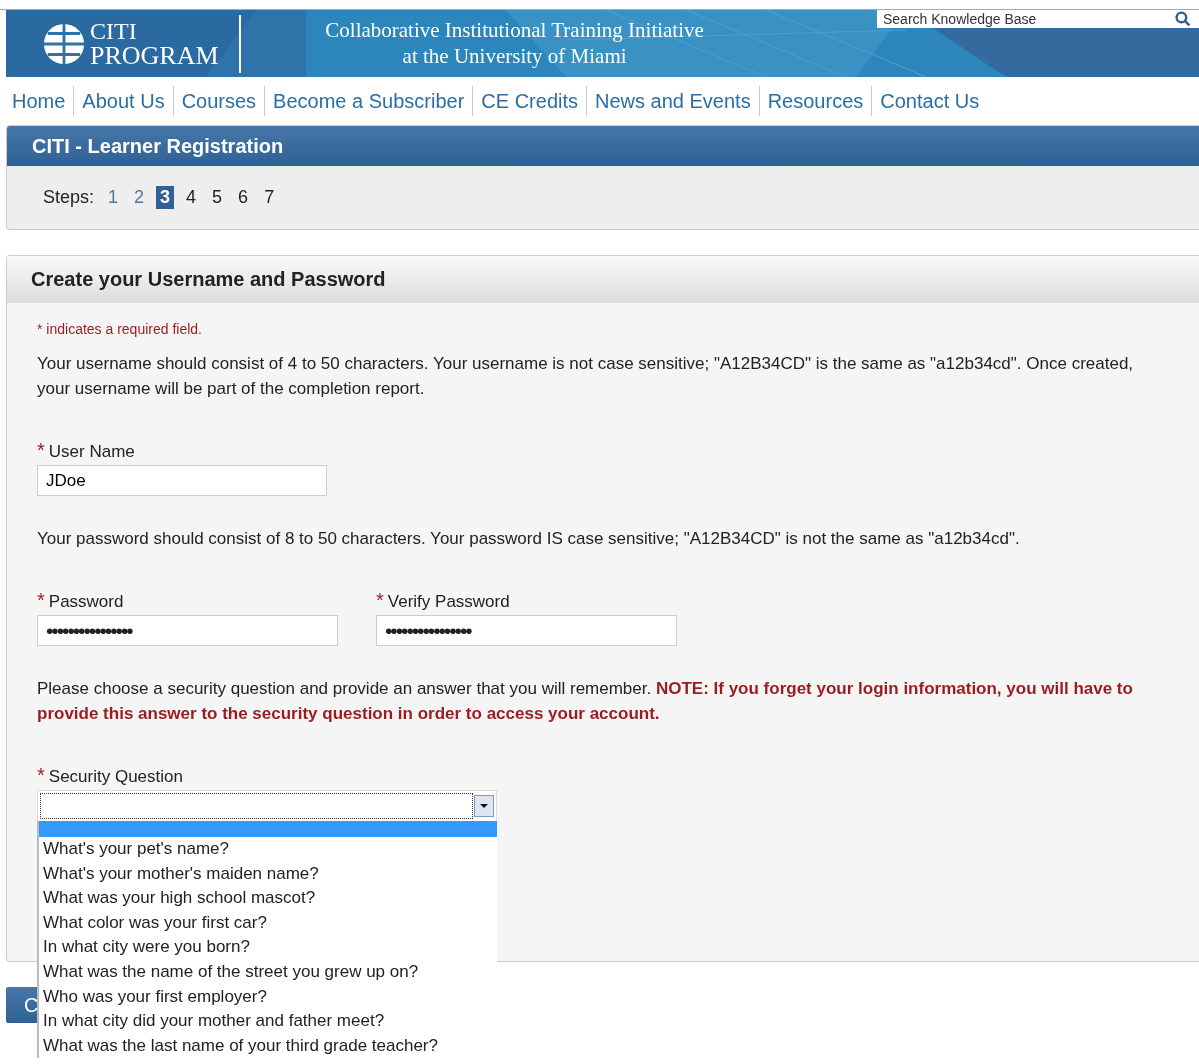  Describe the element at coordinates (64, 43) in the screenshot. I see `globe-icon` at that location.